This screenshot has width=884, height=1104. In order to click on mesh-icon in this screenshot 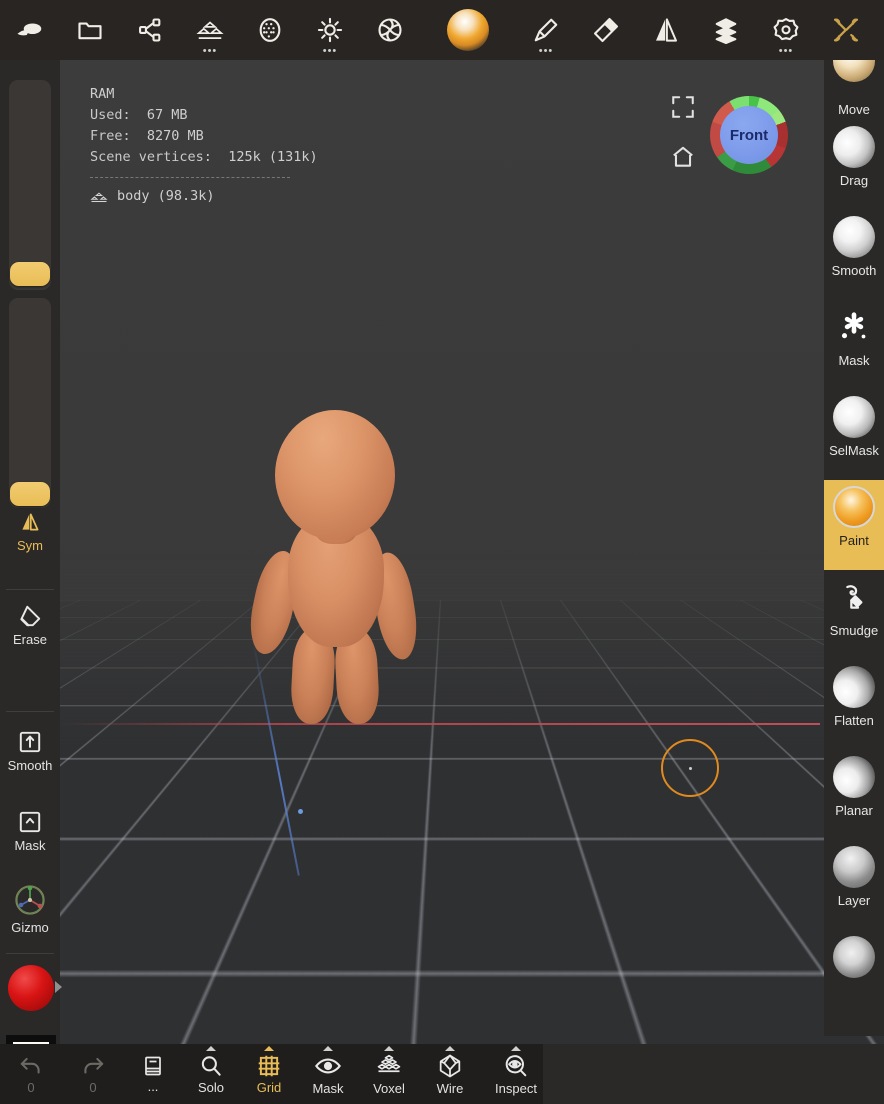, I will do `click(99, 197)`.